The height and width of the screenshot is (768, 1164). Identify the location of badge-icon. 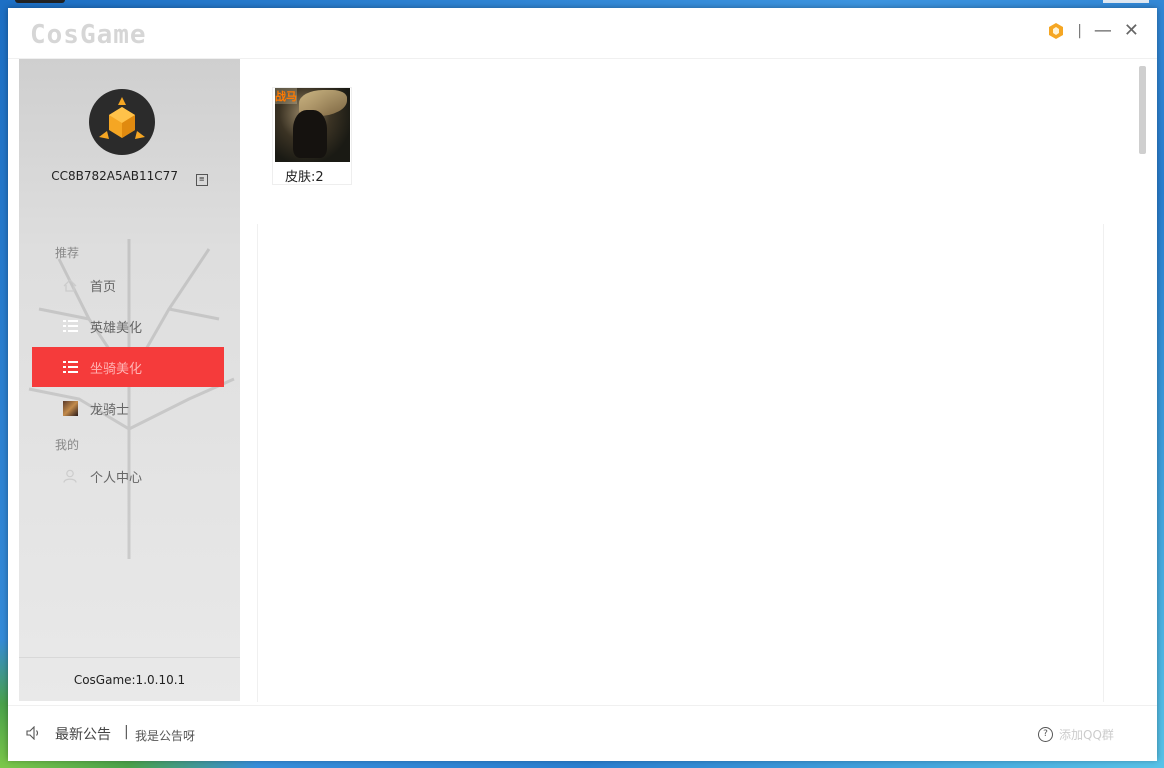
(1056, 31).